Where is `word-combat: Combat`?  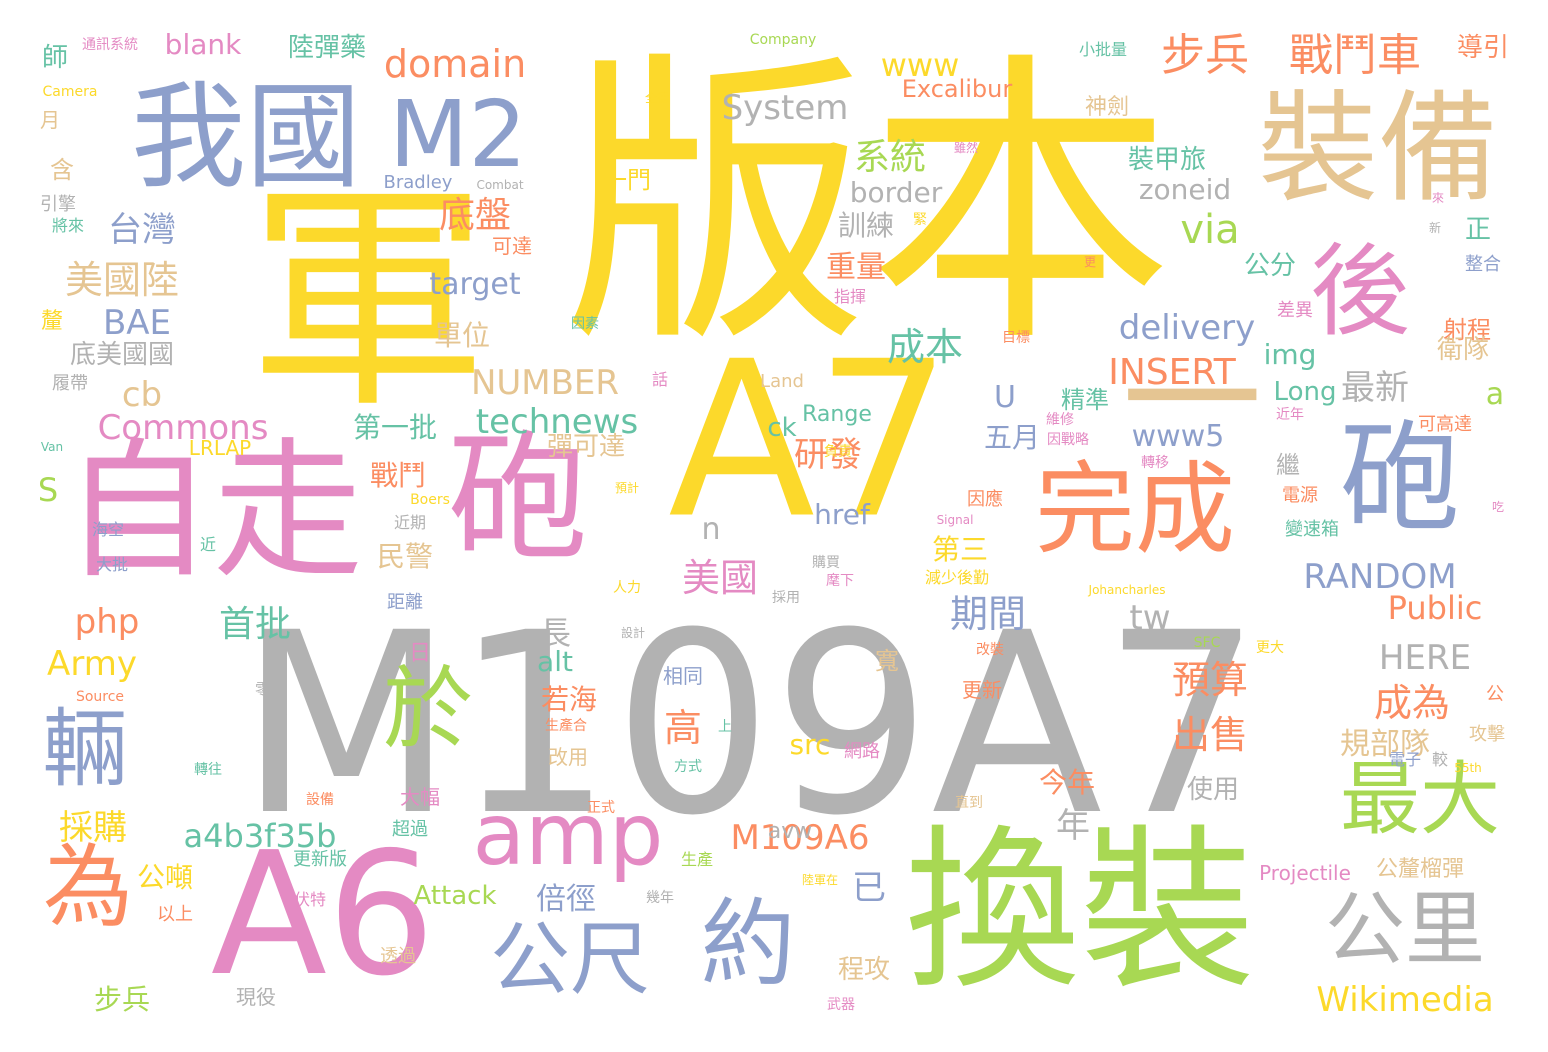 word-combat: Combat is located at coordinates (500, 185).